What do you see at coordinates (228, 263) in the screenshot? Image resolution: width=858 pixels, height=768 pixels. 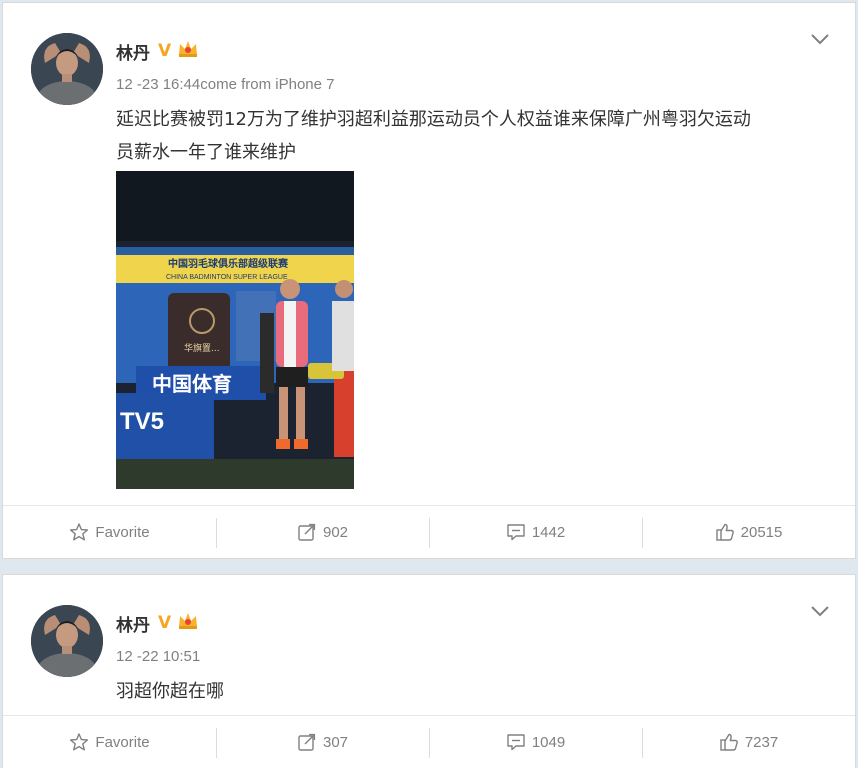 I see `banner-cn-text: 中国羽毛球俱乐部超级联赛` at bounding box center [228, 263].